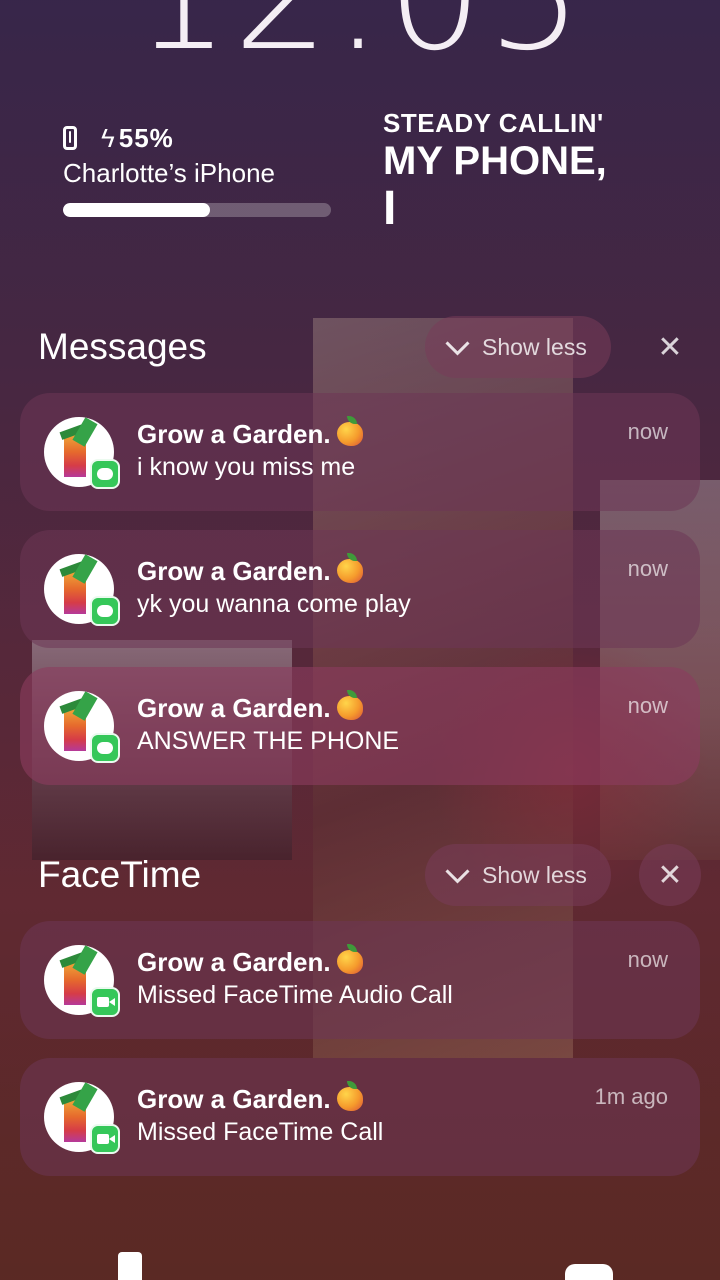  What do you see at coordinates (390, 208) in the screenshot?
I see `lyric-line-3: I` at bounding box center [390, 208].